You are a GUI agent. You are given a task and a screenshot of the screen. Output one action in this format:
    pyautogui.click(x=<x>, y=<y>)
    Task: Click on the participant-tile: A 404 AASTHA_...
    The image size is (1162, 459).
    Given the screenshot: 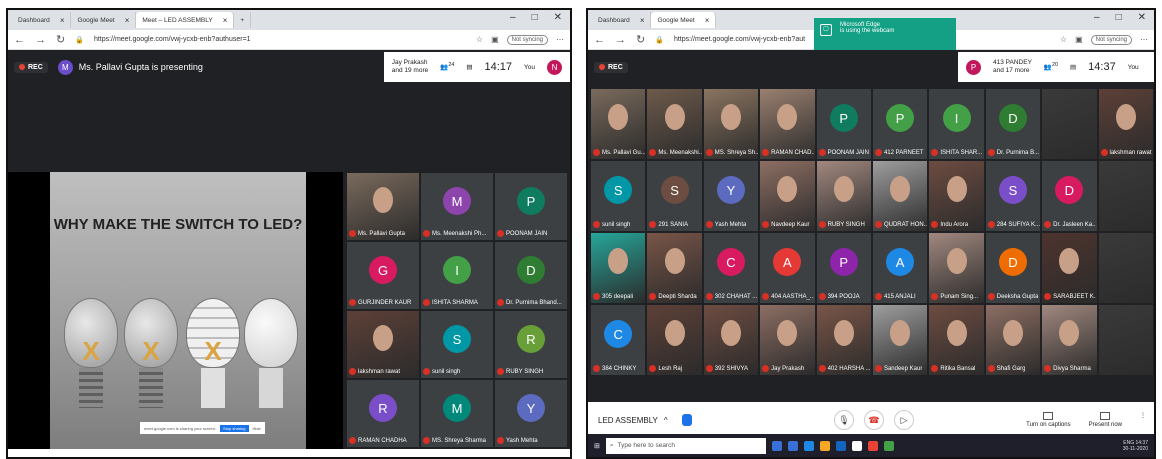 What is the action you would take?
    pyautogui.click(x=787, y=268)
    